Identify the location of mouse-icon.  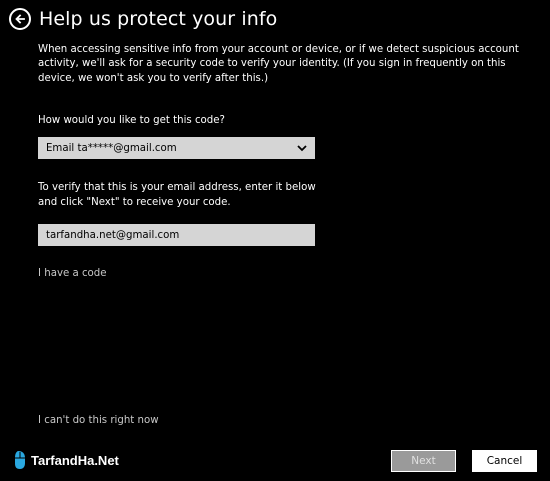
(20, 460).